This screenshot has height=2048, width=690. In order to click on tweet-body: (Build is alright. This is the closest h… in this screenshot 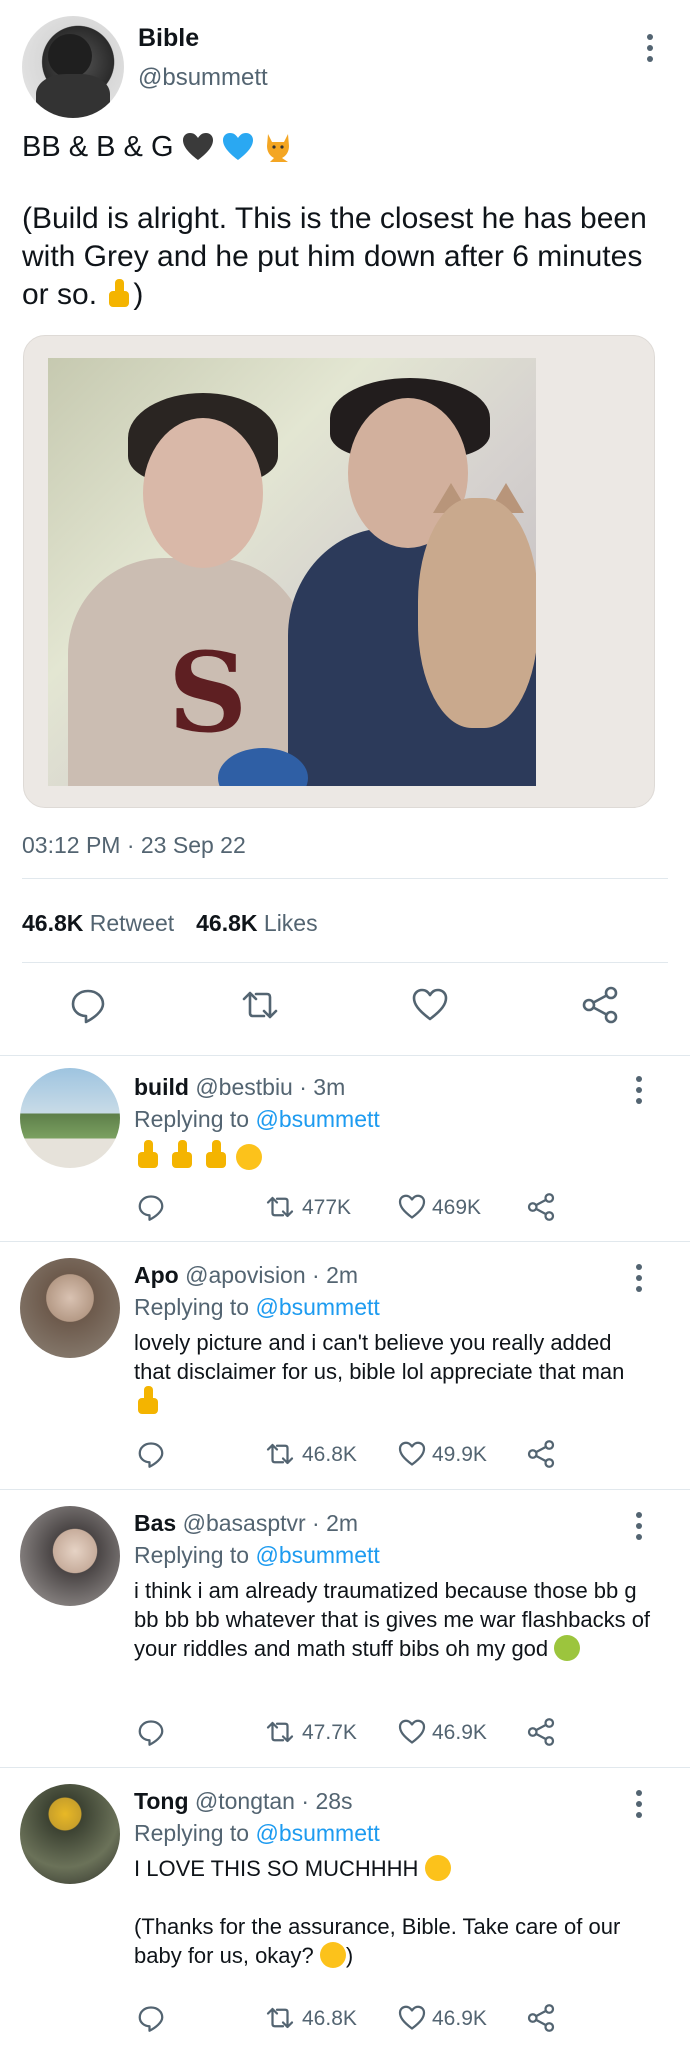, I will do `click(342, 257)`.